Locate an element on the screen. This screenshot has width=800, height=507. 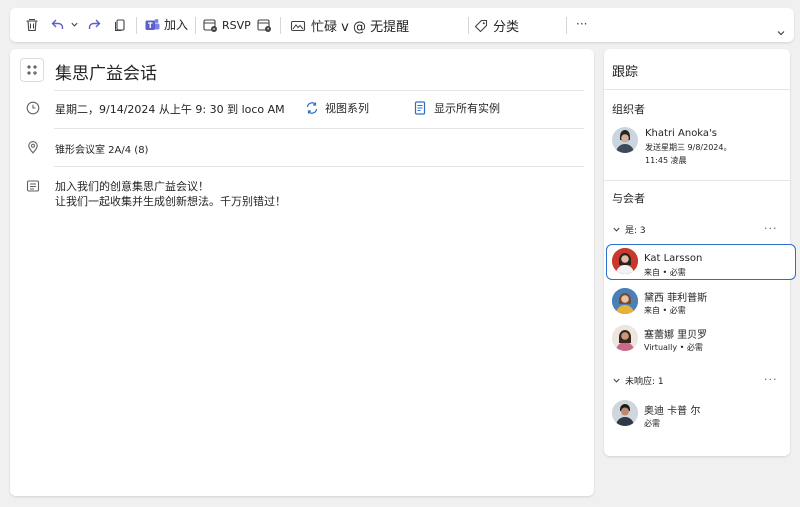
attendee-name: Kat Larsson is located at coordinates (673, 258).